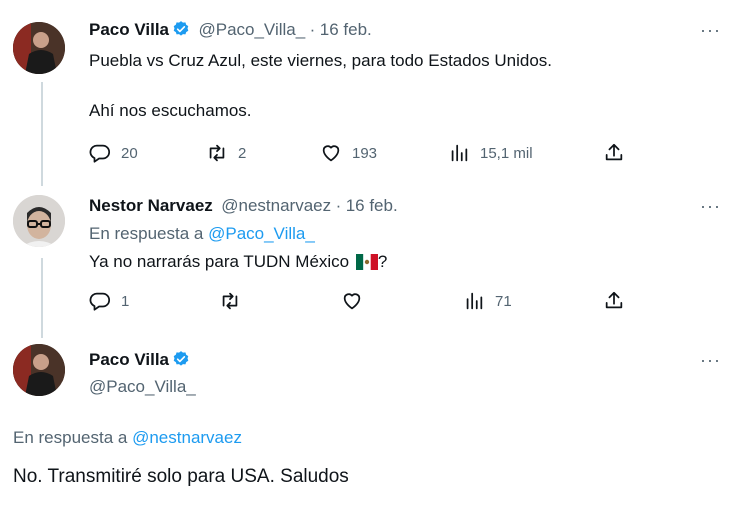 The image size is (740, 512). I want to click on replying-to: En respuesta a @Paco_Villa_, so click(202, 234).